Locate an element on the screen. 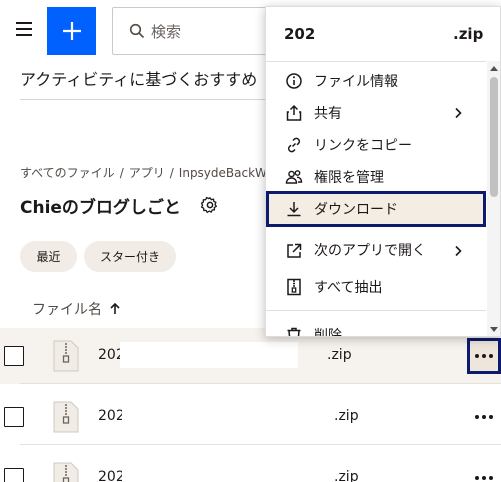 The height and width of the screenshot is (482, 501). search-placeholder: 検索 is located at coordinates (166, 31).